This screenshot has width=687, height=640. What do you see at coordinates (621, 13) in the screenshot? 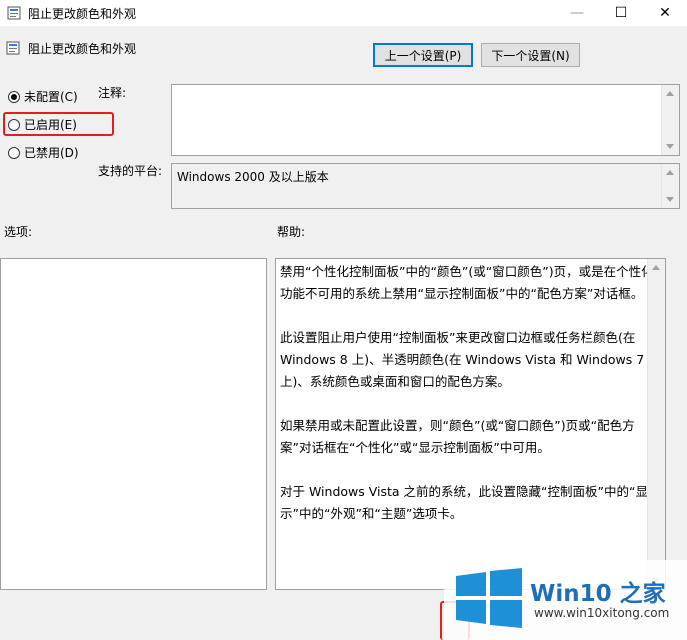
I see `maximize-button: ☐` at bounding box center [621, 13].